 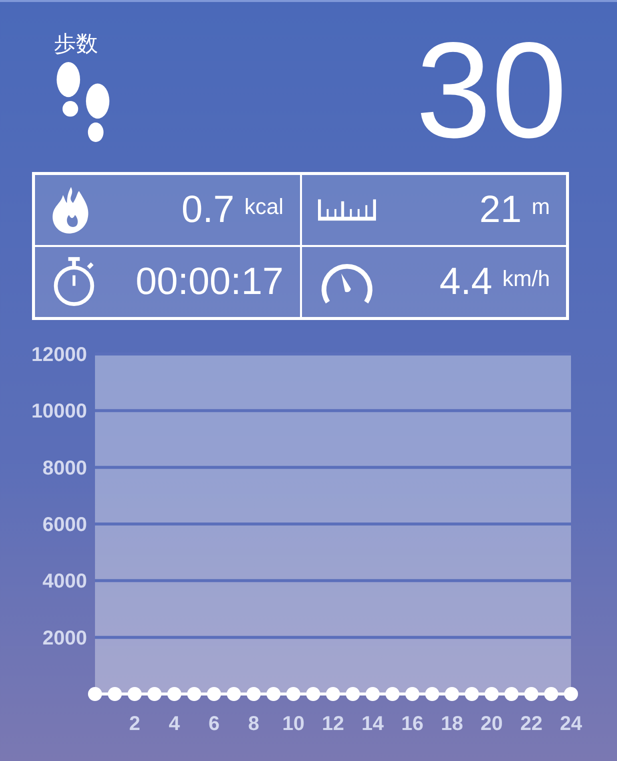 I want to click on x-axis-label: 2, so click(x=134, y=724).